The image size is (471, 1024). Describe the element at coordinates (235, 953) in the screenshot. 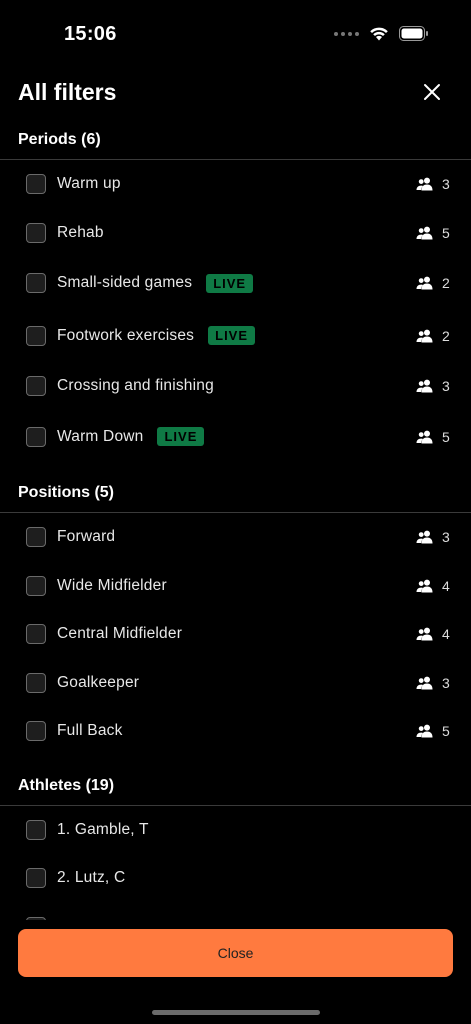

I see `close-button: Close` at that location.